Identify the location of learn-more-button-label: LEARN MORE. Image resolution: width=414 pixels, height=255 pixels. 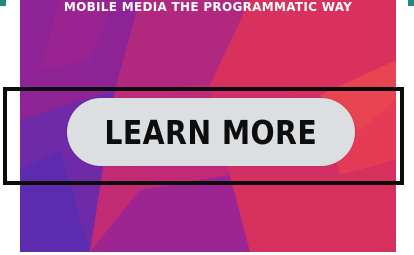
(211, 132).